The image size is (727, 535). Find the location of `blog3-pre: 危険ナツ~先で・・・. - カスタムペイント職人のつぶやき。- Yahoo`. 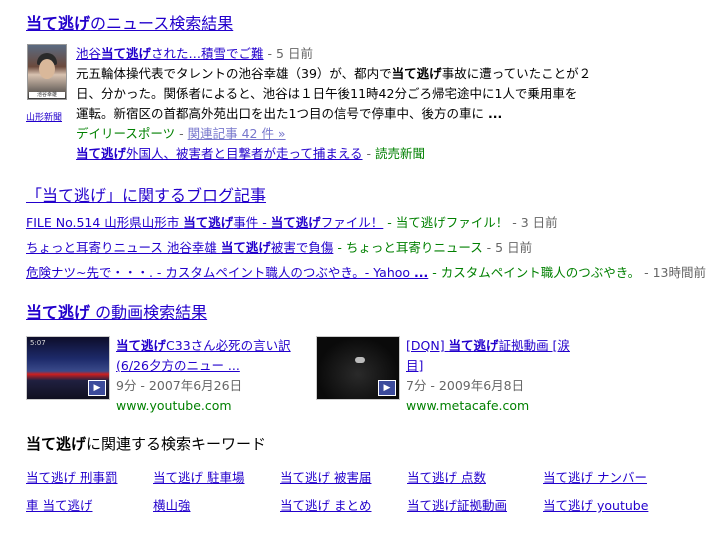

blog3-pre: 危険ナツ~先で・・・. - カスタムペイント職人のつぶやき。- Yahoo is located at coordinates (220, 272).